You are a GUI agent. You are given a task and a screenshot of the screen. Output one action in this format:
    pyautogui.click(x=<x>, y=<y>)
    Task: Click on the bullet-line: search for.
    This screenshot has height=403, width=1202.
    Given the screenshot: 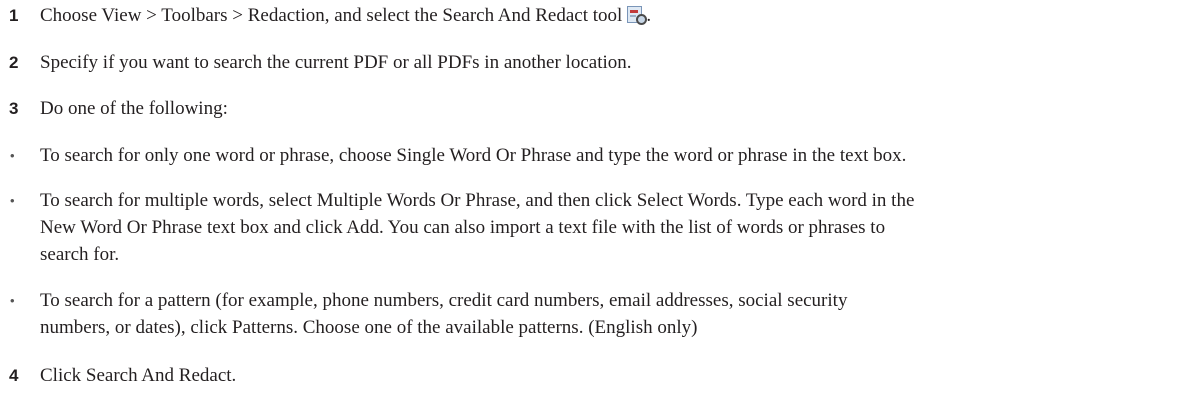 What is the action you would take?
    pyautogui.click(x=80, y=254)
    